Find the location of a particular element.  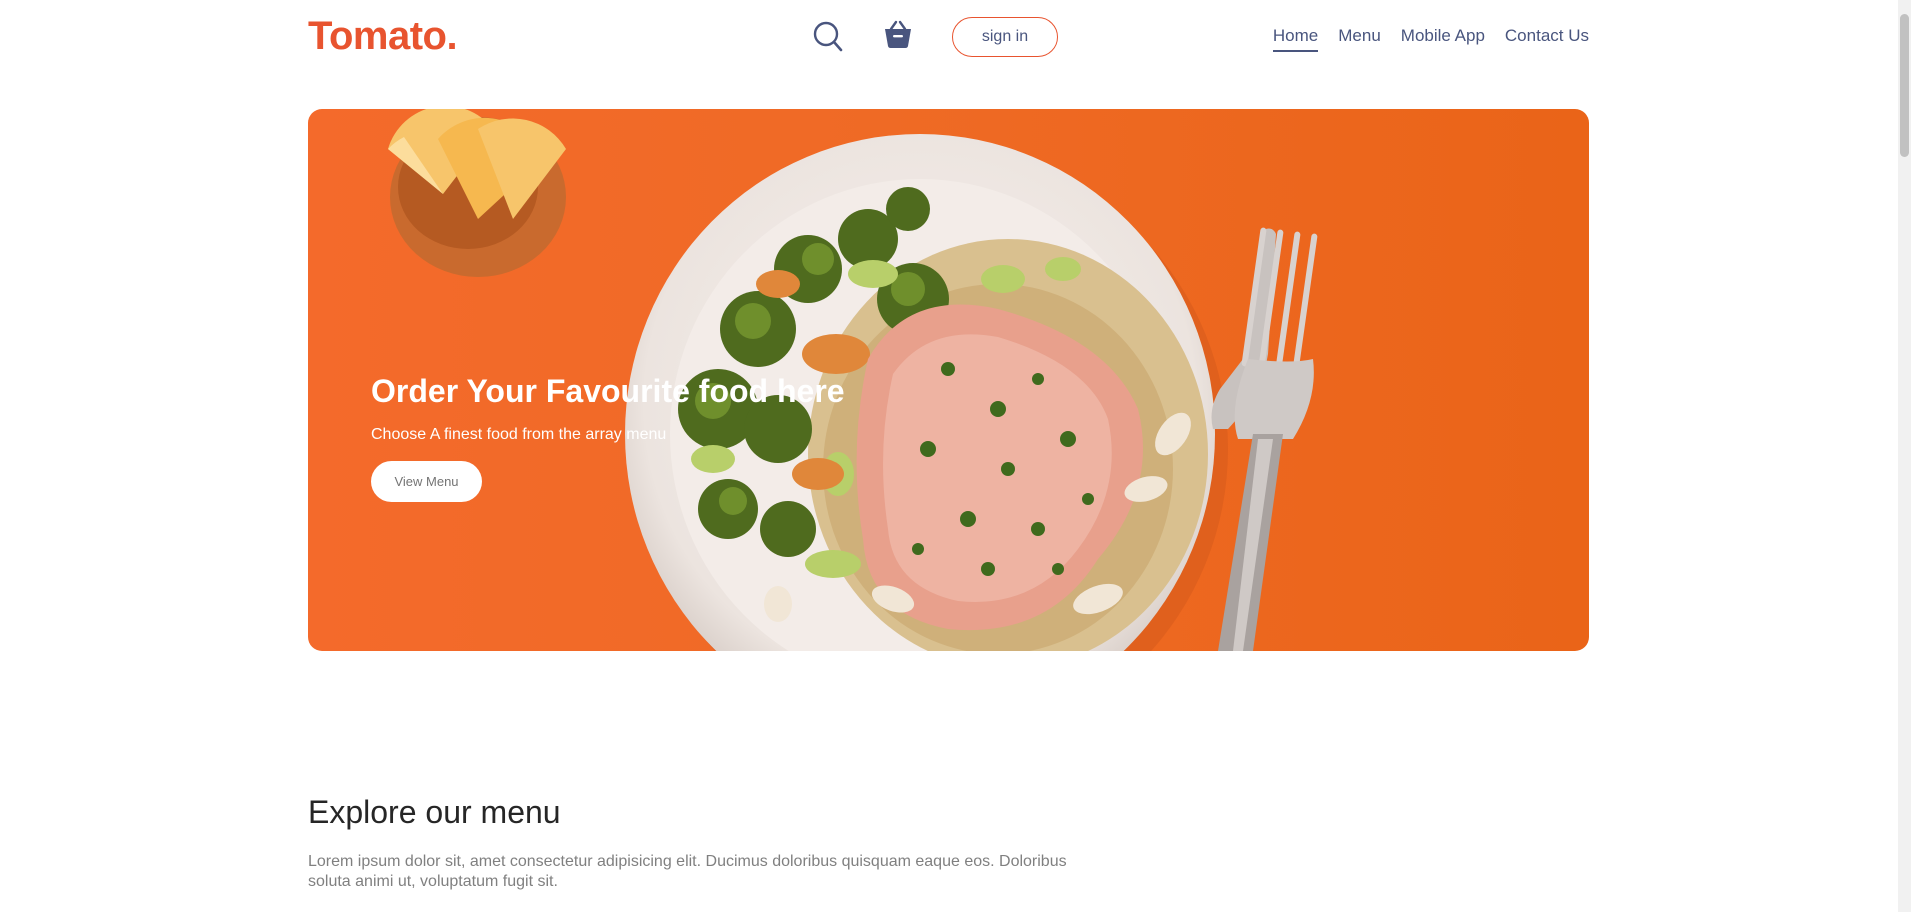

nav-link-menu: Menu is located at coordinates (1359, 38).